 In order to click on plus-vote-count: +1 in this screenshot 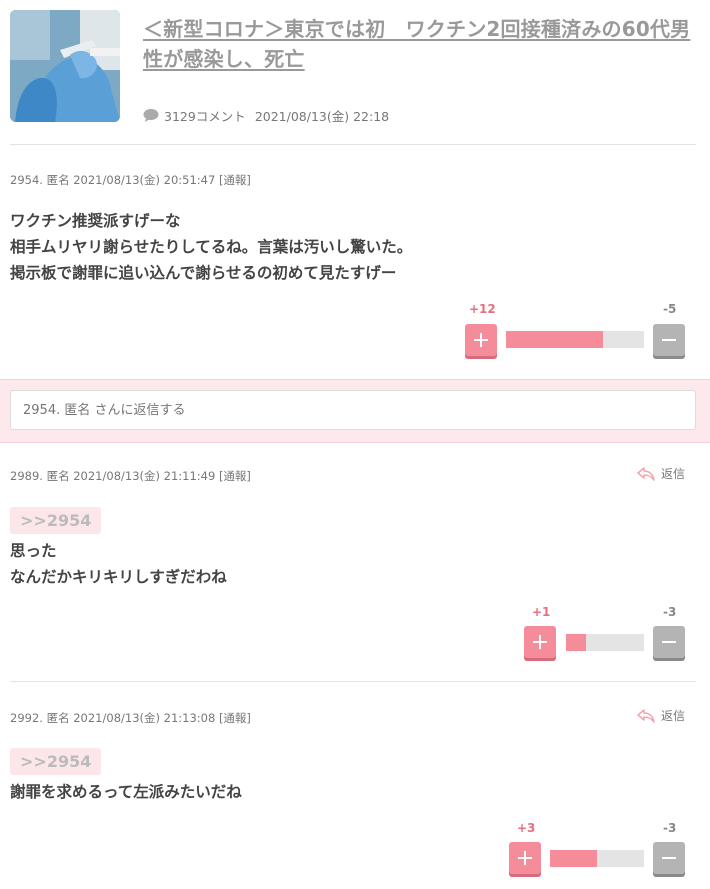, I will do `click(541, 612)`.